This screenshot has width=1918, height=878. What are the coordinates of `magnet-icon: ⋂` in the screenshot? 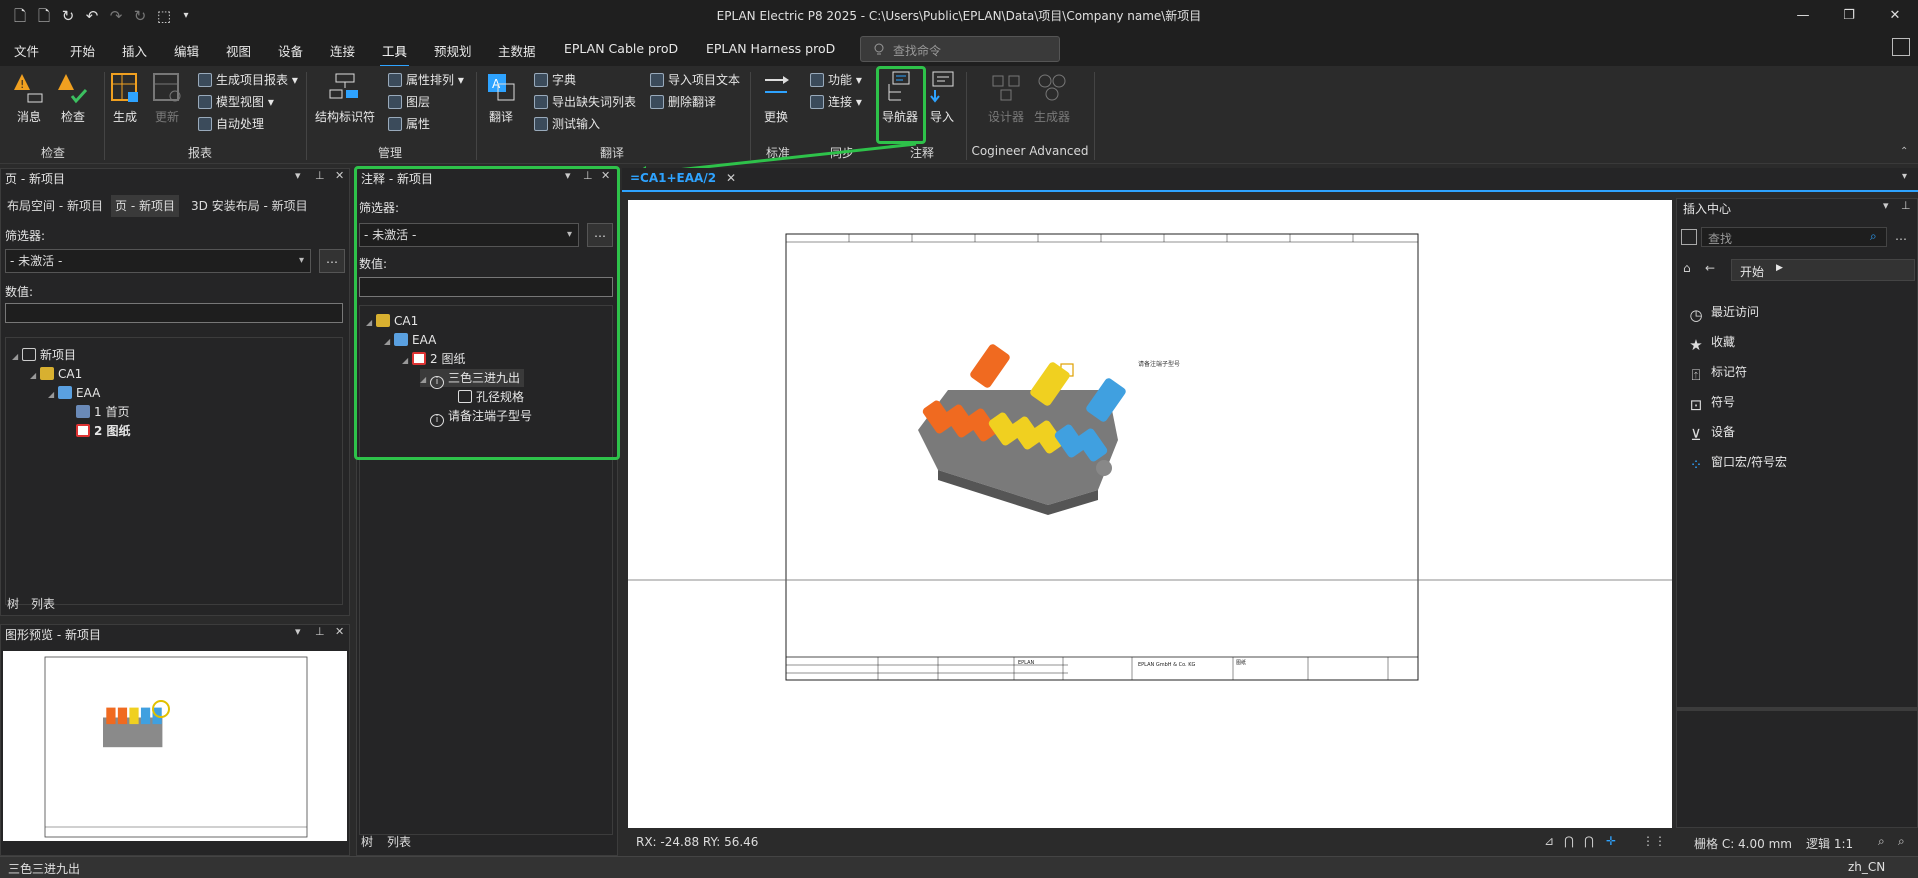 It's located at (1569, 841).